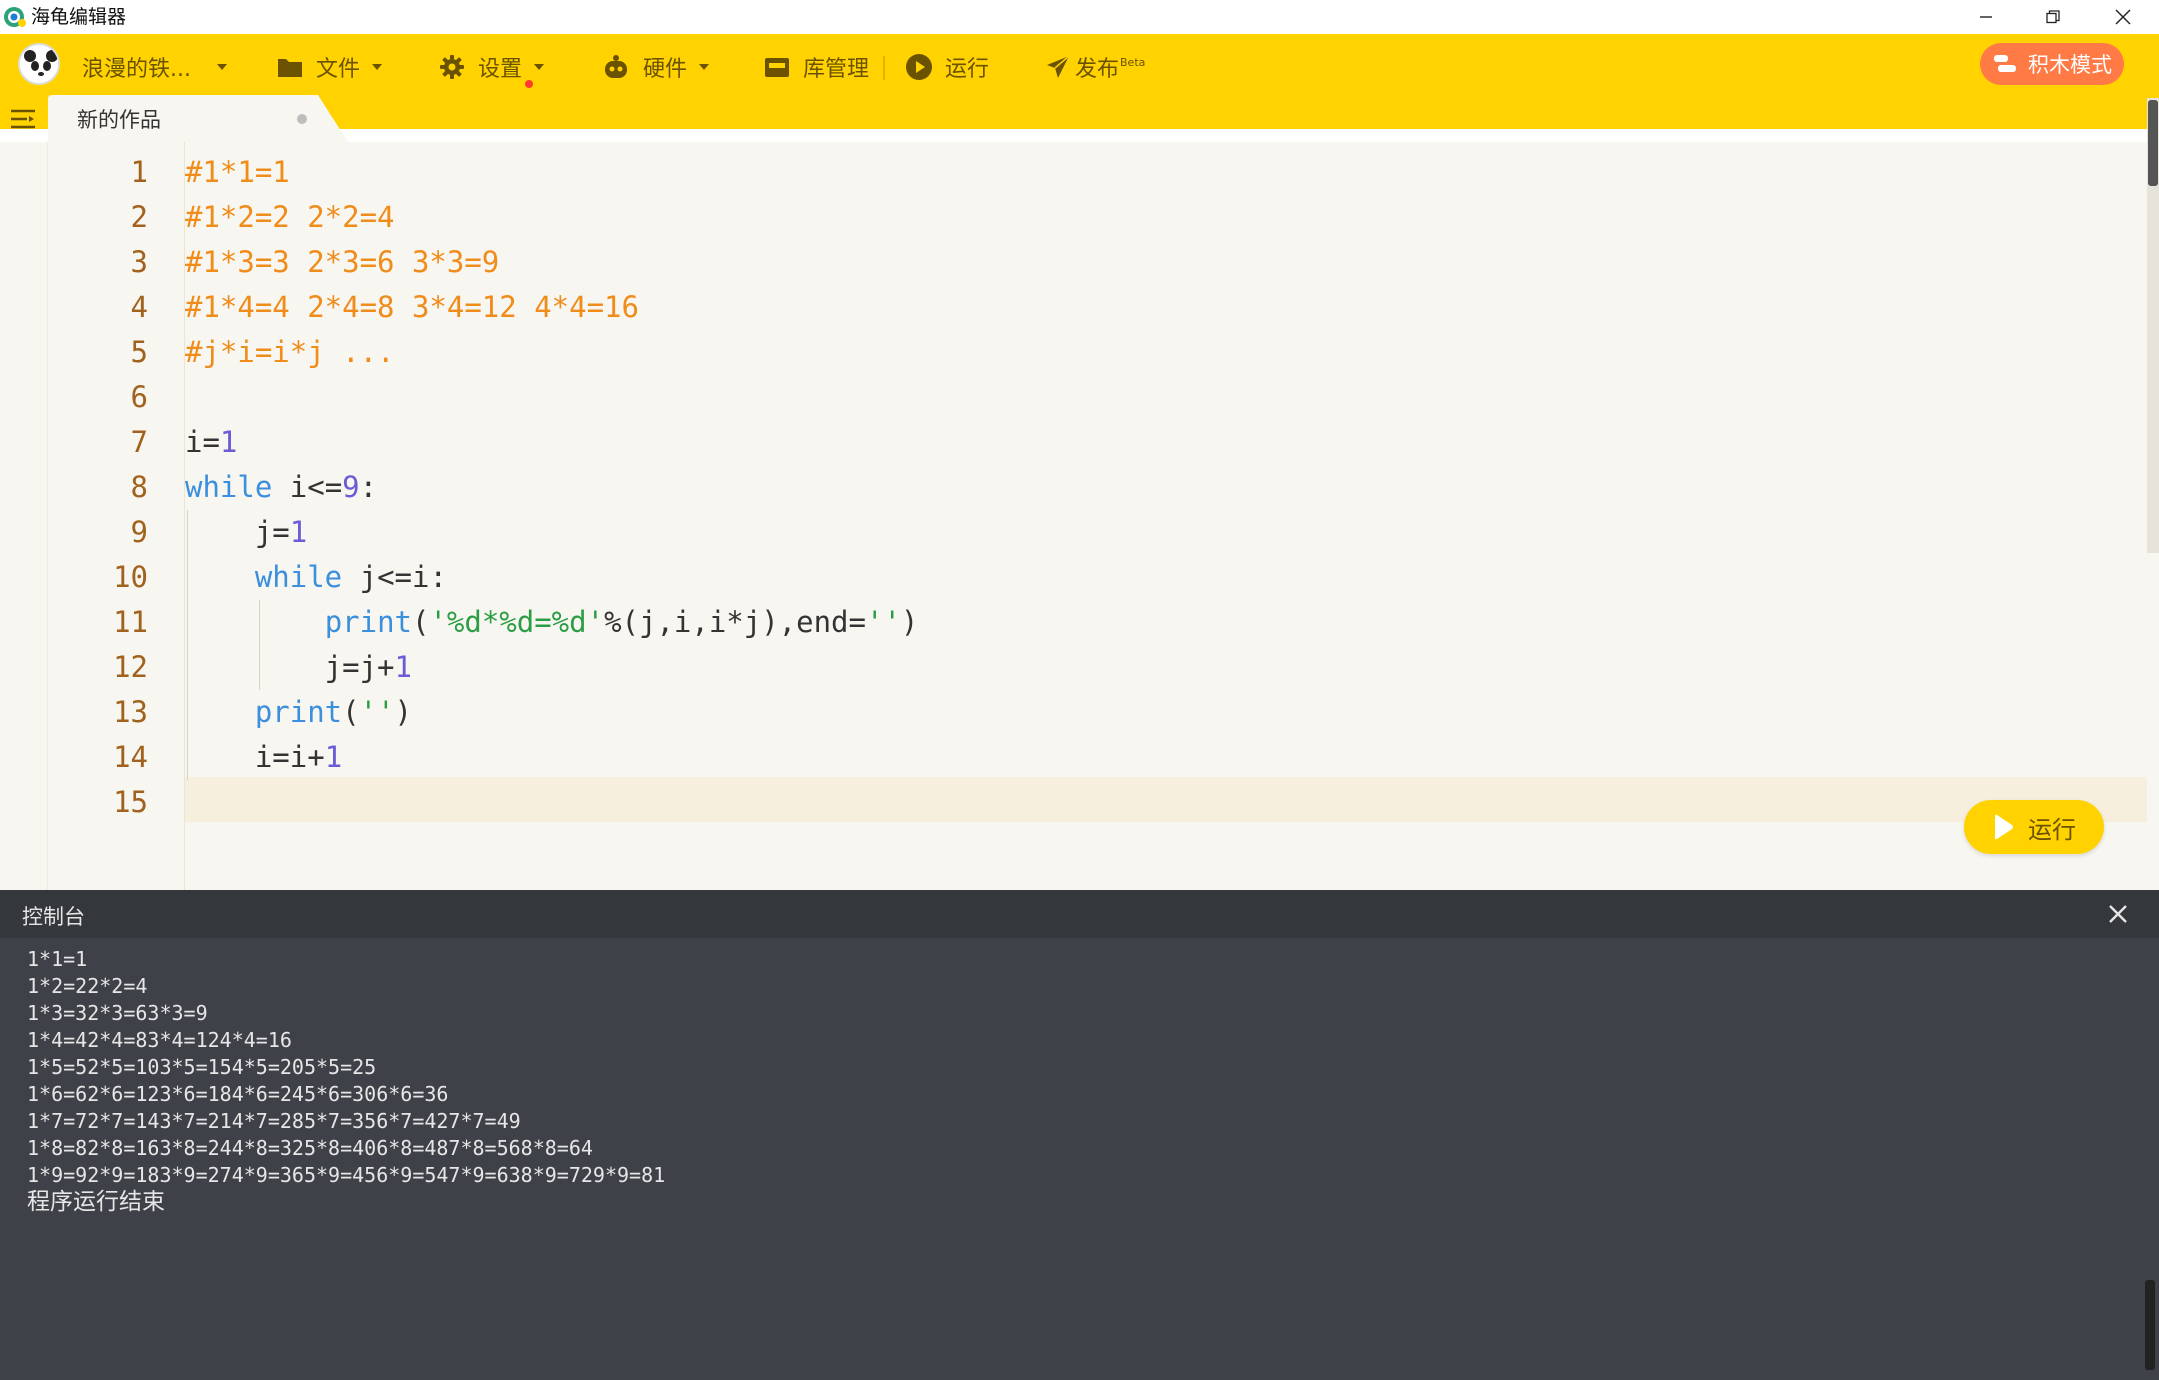  I want to click on folder-icon, so click(290, 68).